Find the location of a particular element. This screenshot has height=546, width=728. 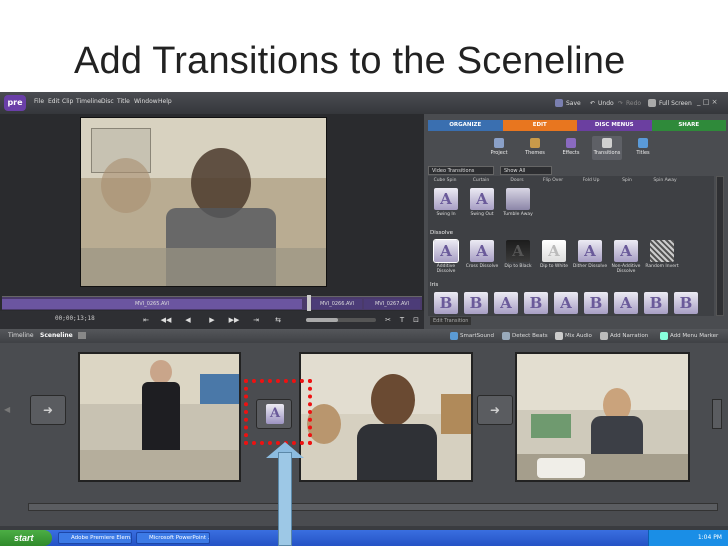

menu-help: Help is located at coordinates (165, 101).